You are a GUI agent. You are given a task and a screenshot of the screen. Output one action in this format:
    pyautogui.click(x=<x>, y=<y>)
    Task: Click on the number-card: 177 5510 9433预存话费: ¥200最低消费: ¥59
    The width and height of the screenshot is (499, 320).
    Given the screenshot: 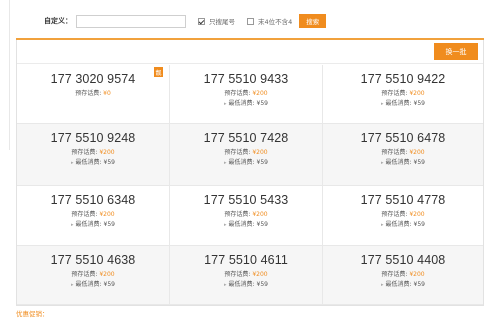 What is the action you would take?
    pyautogui.click(x=246, y=94)
    